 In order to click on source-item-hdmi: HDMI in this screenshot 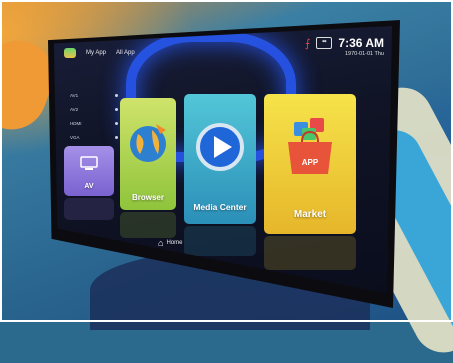, I will do `click(94, 123)`.